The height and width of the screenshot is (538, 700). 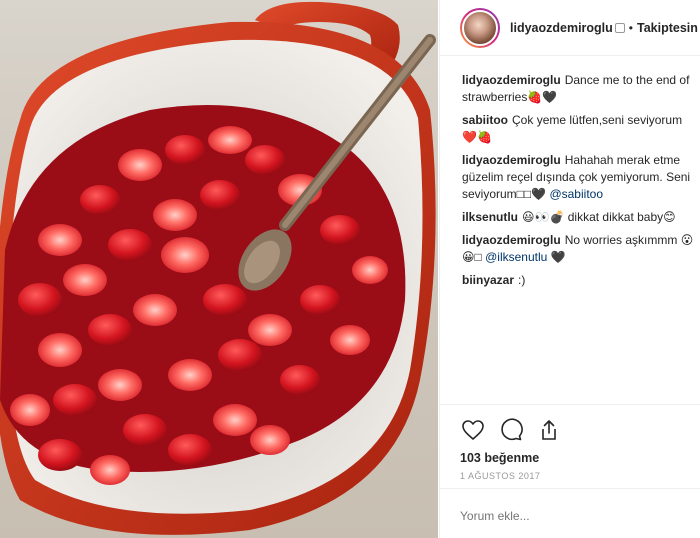 I want to click on comment-icon, so click(x=511, y=430).